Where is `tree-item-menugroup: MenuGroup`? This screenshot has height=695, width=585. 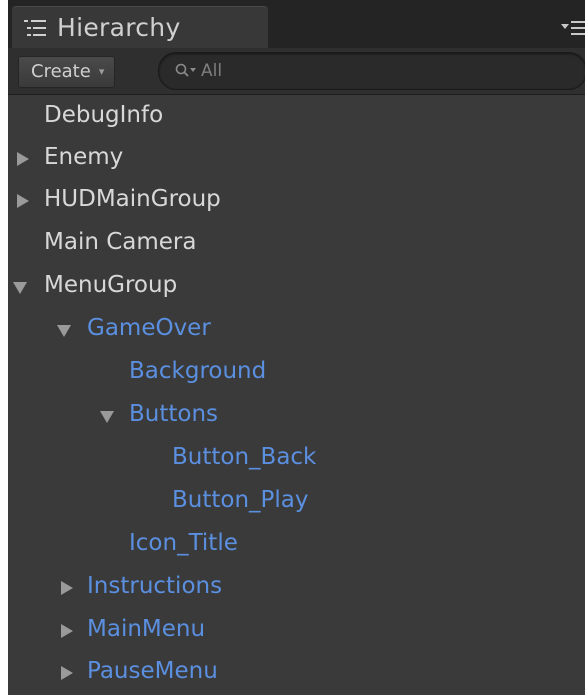
tree-item-menugroup: MenuGroup is located at coordinates (296, 287).